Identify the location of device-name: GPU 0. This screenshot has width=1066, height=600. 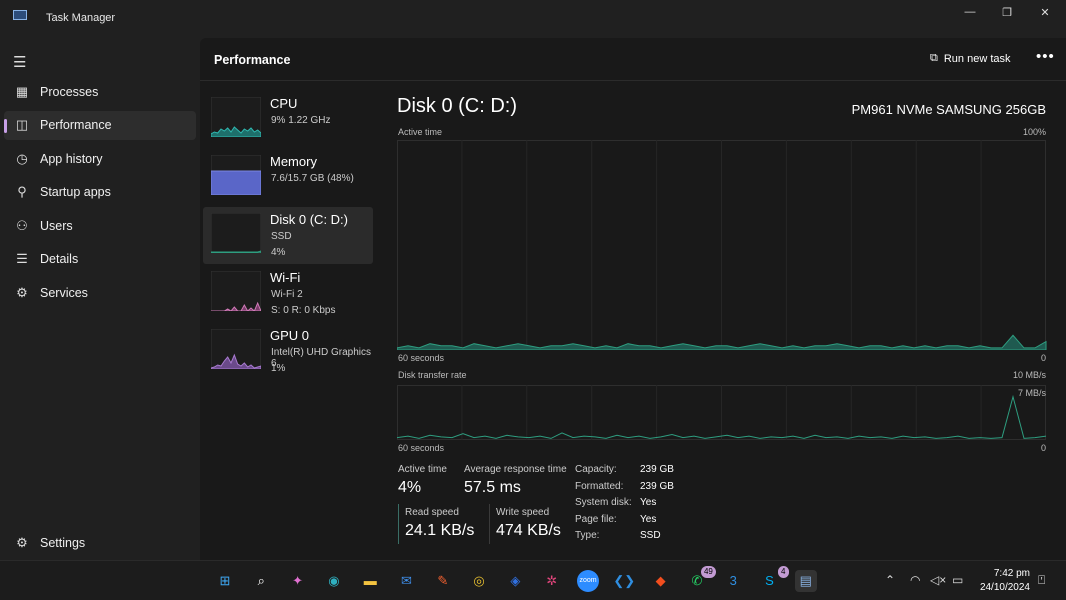
(290, 335).